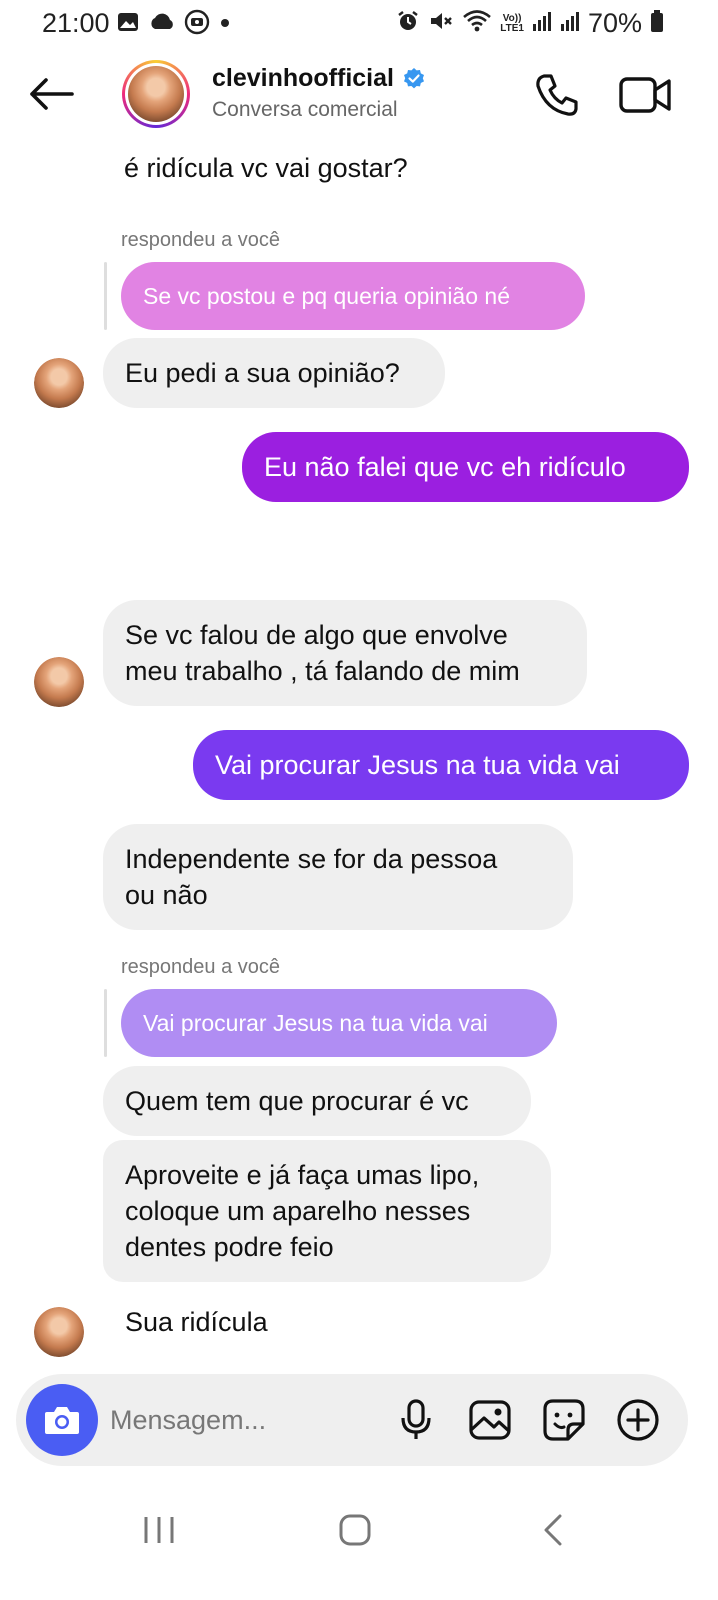  I want to click on battery-icon, so click(657, 23).